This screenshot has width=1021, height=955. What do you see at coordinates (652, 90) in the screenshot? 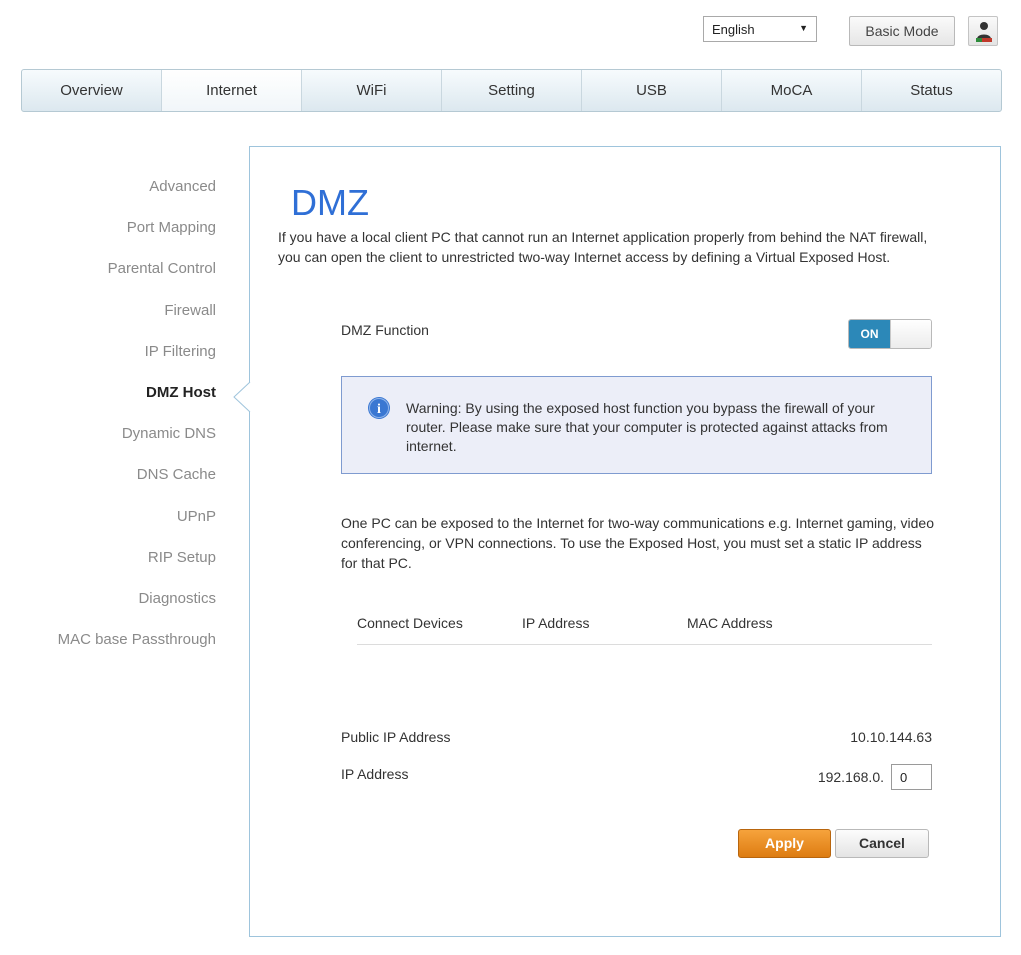
I see `tab-usb: USB` at bounding box center [652, 90].